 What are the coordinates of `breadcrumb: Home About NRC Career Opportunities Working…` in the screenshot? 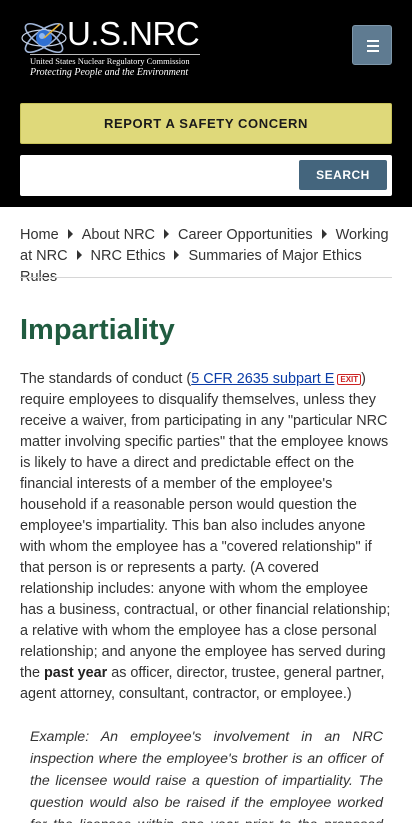 It's located at (207, 256).